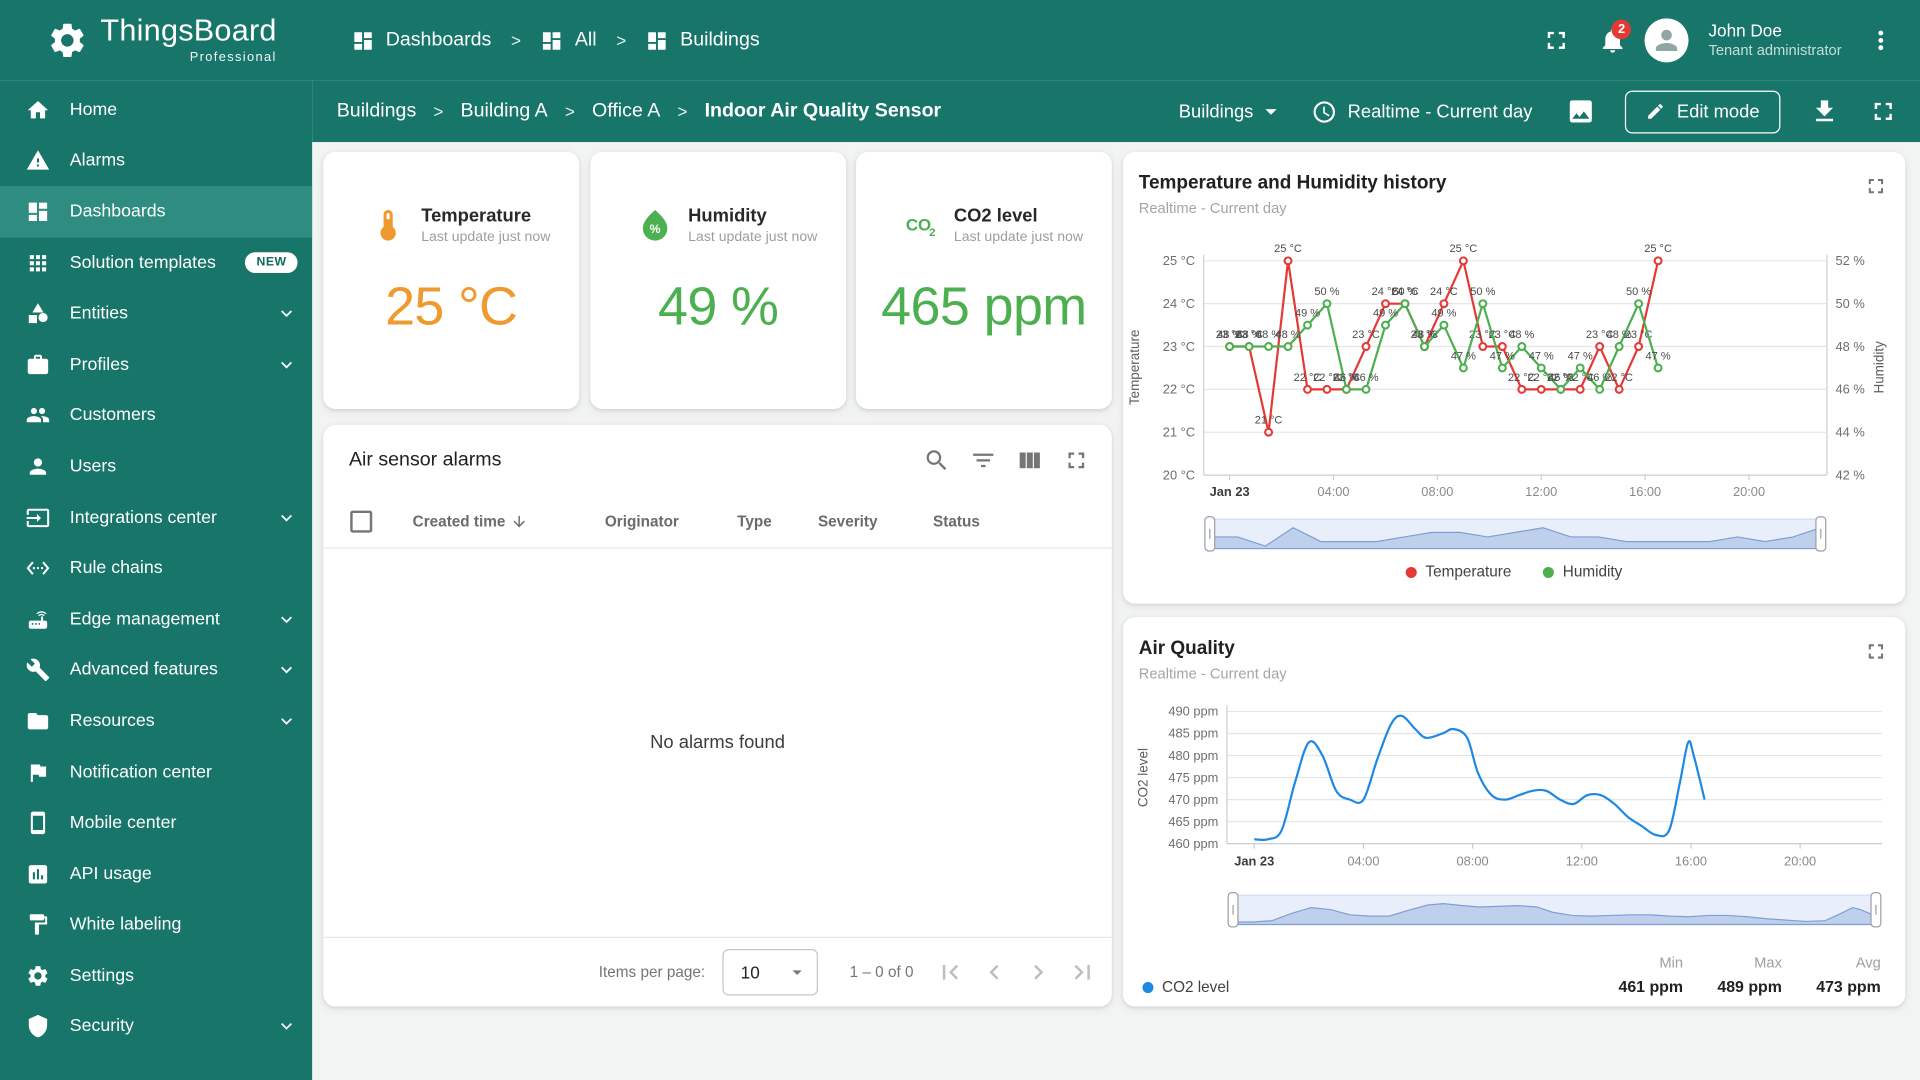 Image resolution: width=1920 pixels, height=1080 pixels. Describe the element at coordinates (1444, 292) in the screenshot. I see `svg-text: 24 °C` at that location.